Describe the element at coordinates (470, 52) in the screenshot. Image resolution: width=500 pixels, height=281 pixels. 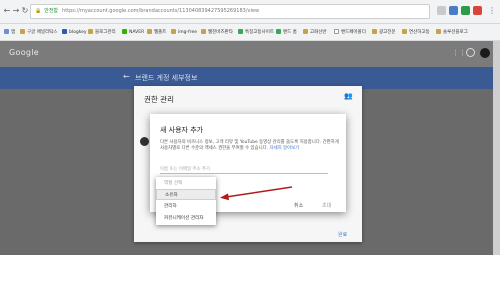
I see `settings-icon` at that location.